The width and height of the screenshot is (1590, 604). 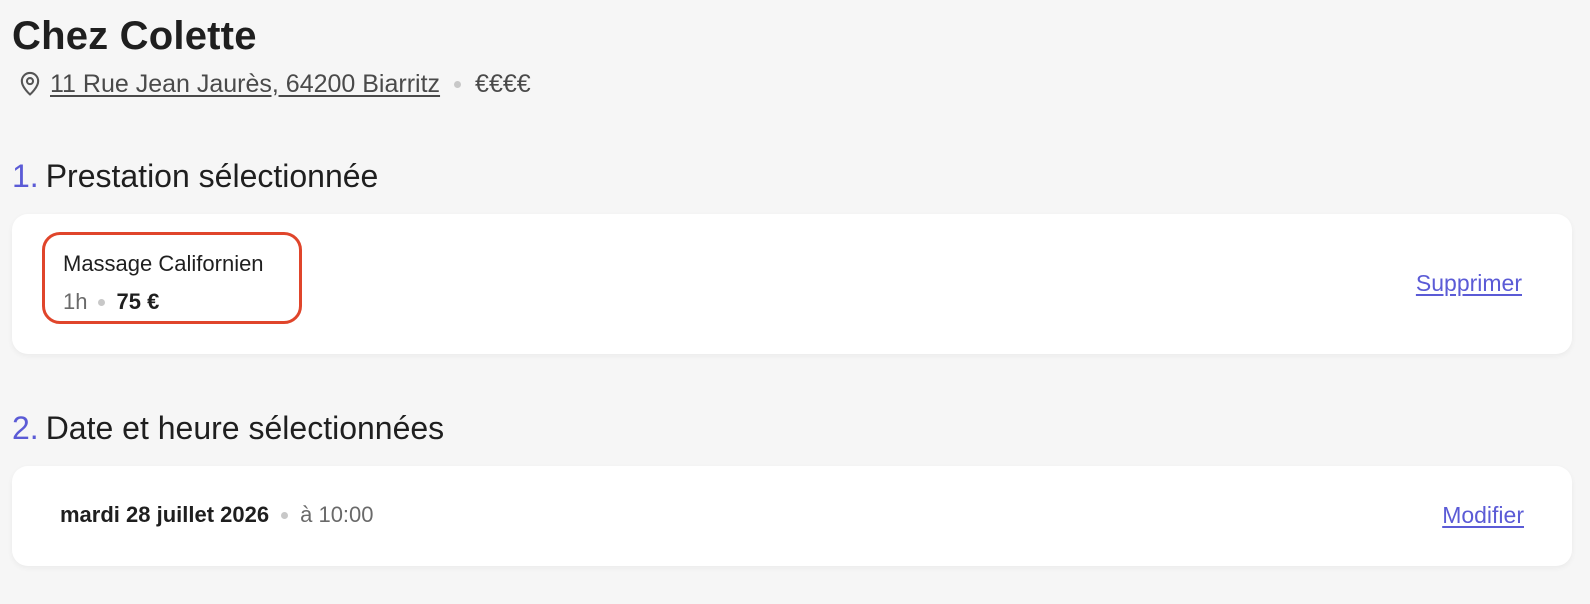 I want to click on selected-datetime: mardi 28 juillet 2026 à 10:00, so click(x=217, y=515).